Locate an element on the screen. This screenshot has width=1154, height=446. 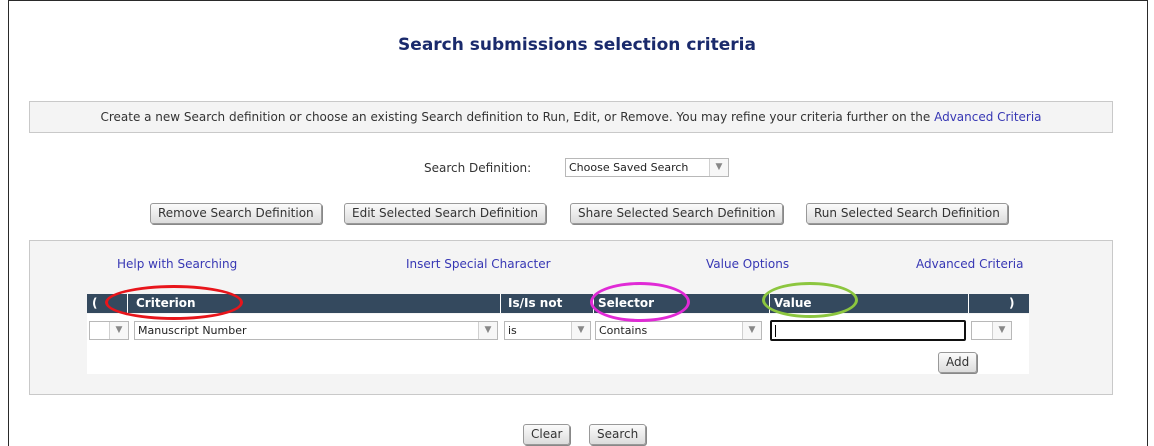
header-close-paren: ) is located at coordinates (1012, 303).